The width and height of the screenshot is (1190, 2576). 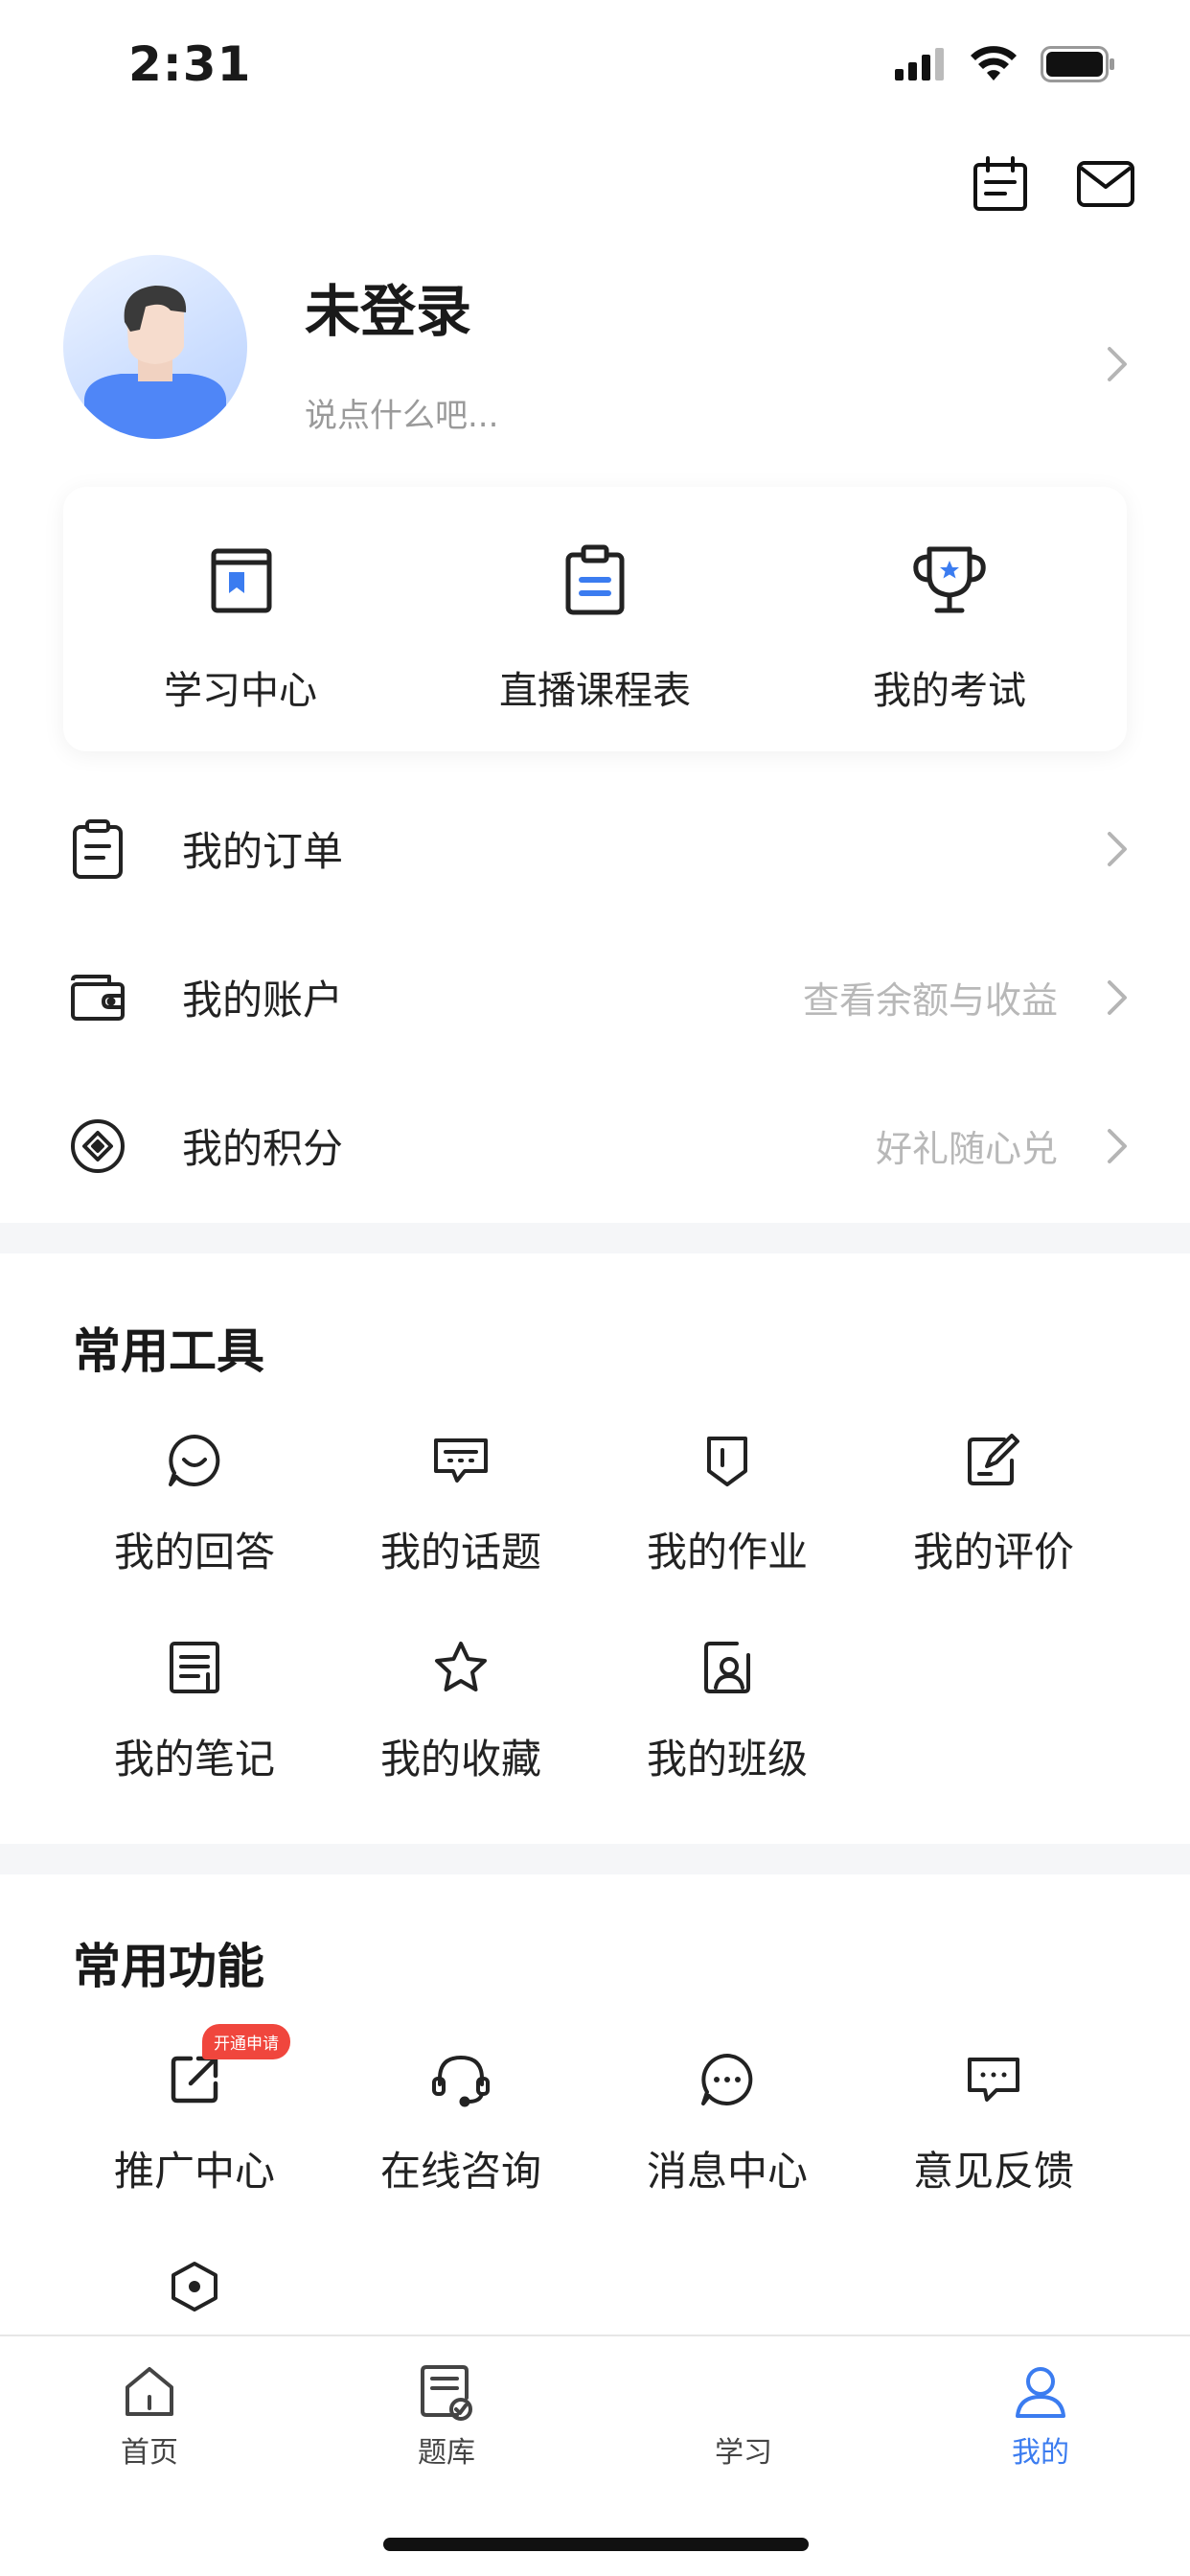 I want to click on class-icon, so click(x=728, y=1667).